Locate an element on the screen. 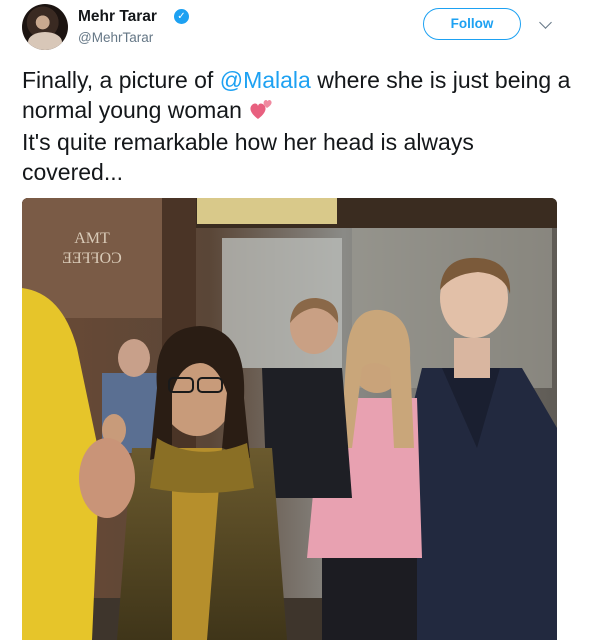 This screenshot has width=595, height=640. display-name: Mehr Tarar is located at coordinates (117, 17).